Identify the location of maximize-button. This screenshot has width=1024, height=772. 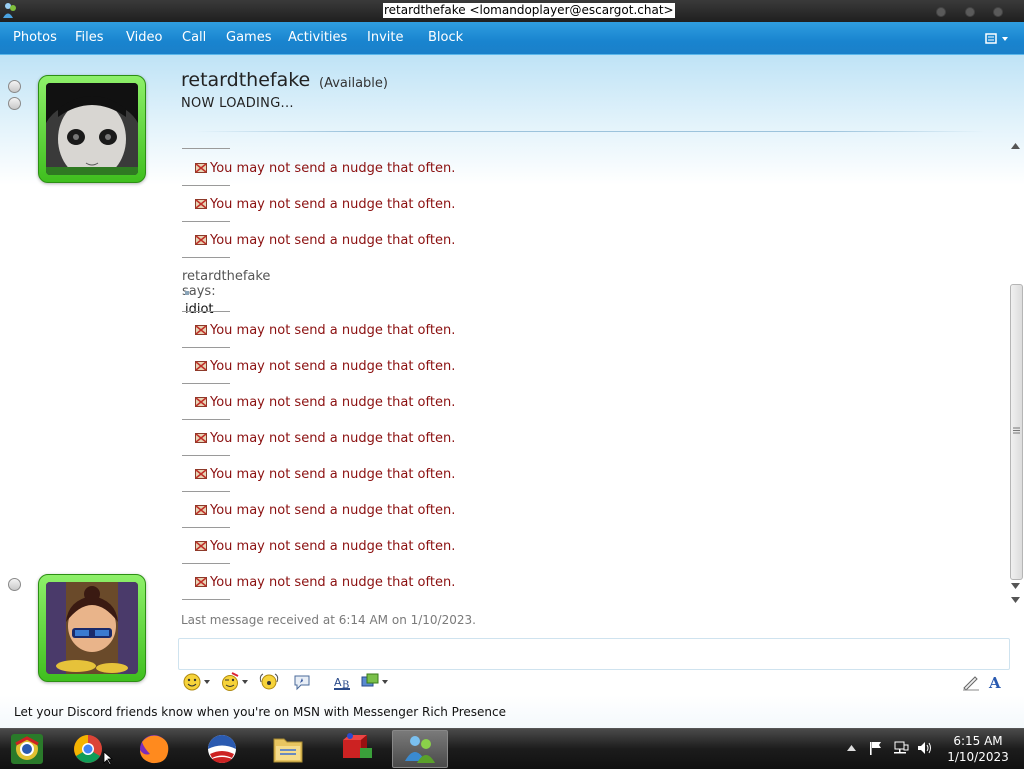
(970, 12).